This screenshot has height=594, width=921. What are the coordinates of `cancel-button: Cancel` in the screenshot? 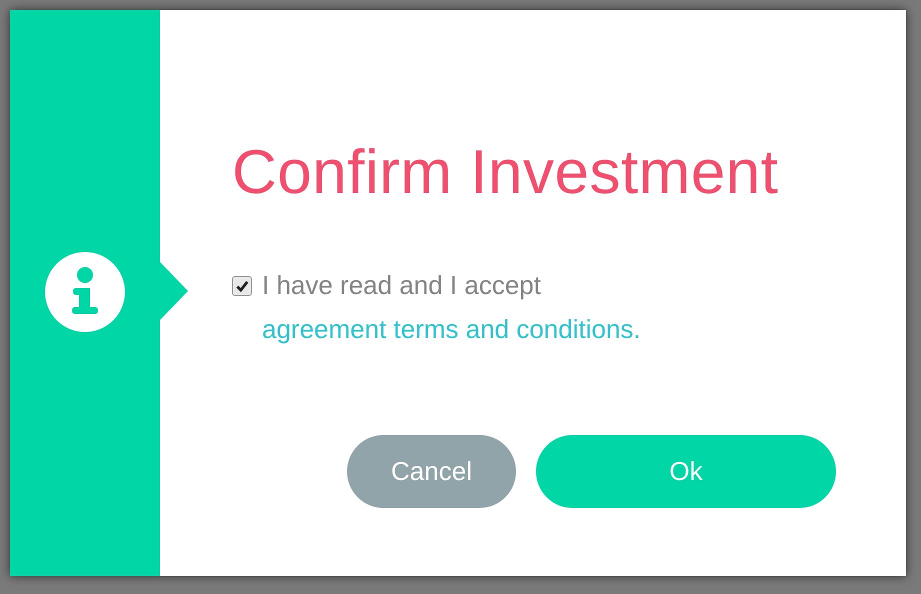 It's located at (431, 471).